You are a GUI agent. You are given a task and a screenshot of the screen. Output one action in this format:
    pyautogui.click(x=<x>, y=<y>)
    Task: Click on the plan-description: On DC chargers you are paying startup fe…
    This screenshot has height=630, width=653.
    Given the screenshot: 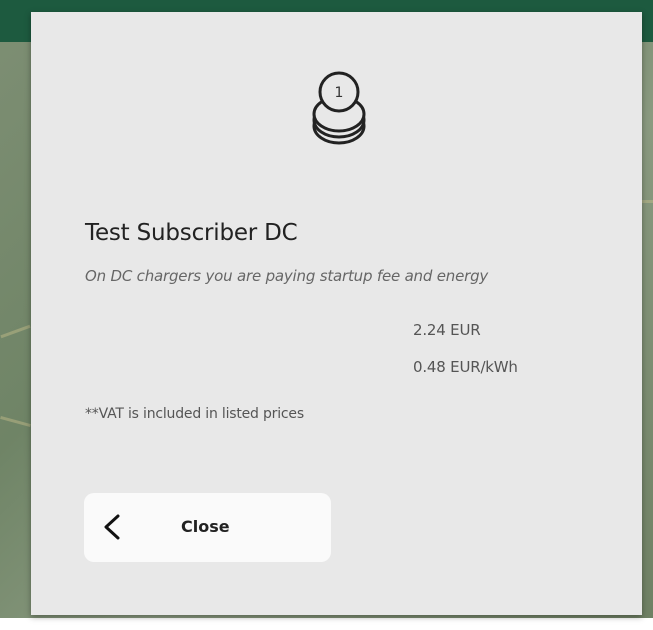 What is the action you would take?
    pyautogui.click(x=287, y=276)
    